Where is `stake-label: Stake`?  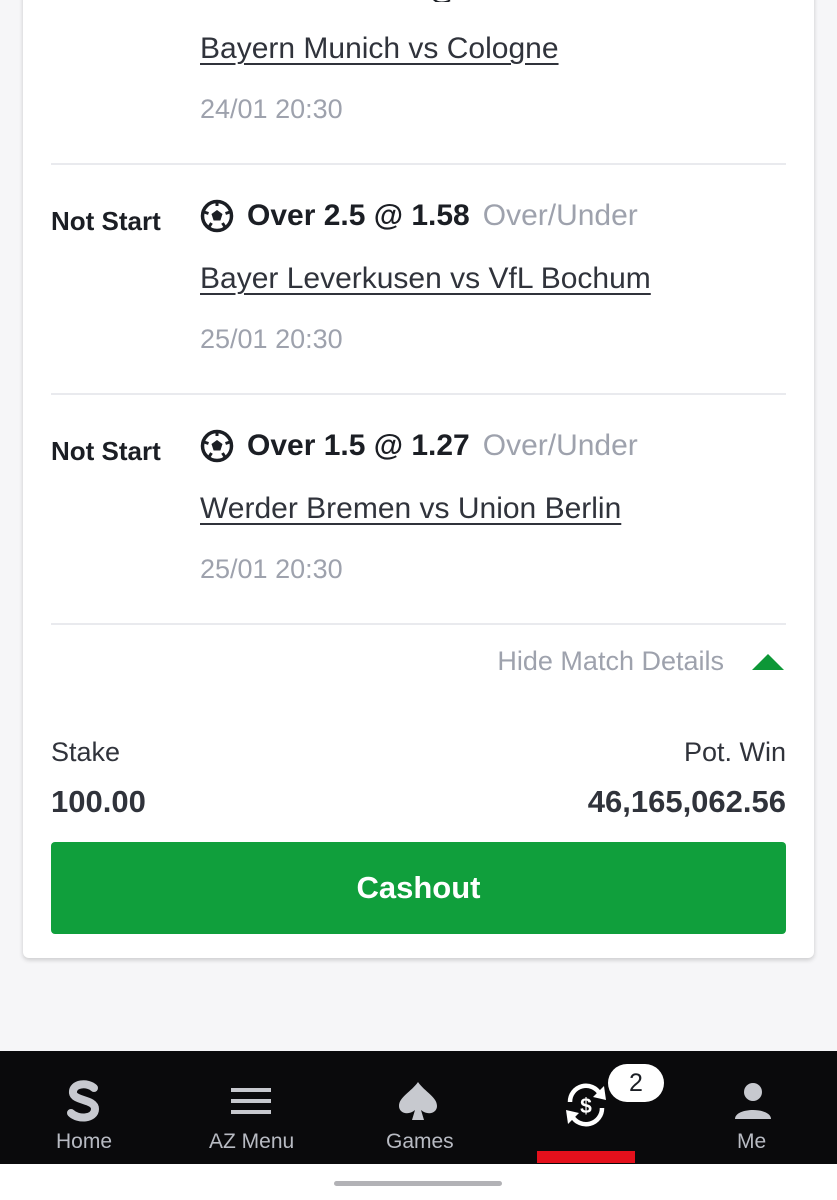
stake-label: Stake is located at coordinates (86, 752).